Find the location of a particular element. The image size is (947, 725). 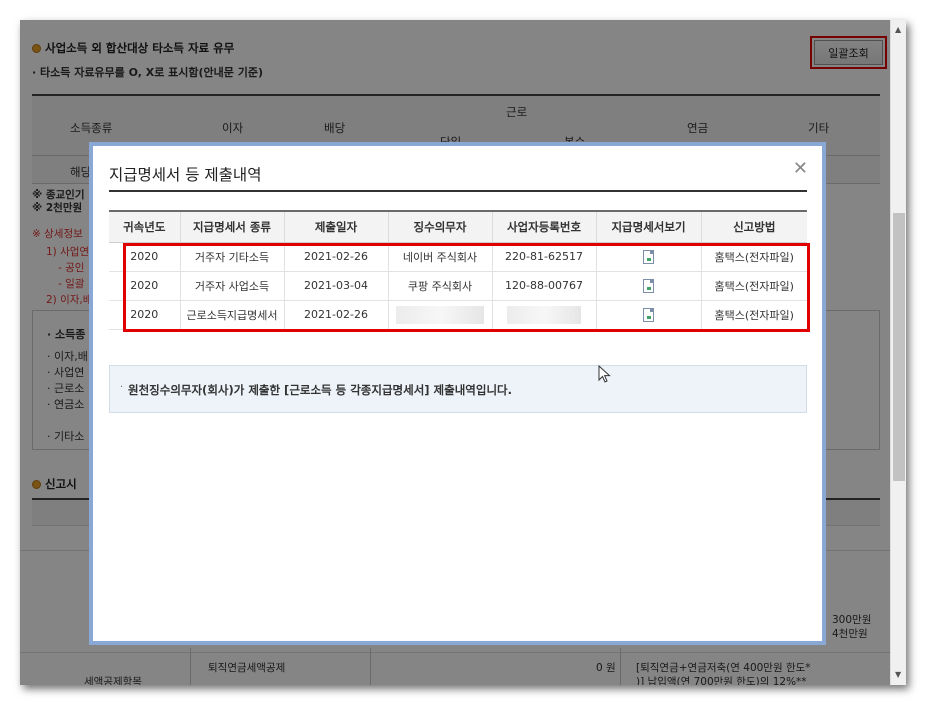

cell-type: 거주자 기타소득 is located at coordinates (232, 257).